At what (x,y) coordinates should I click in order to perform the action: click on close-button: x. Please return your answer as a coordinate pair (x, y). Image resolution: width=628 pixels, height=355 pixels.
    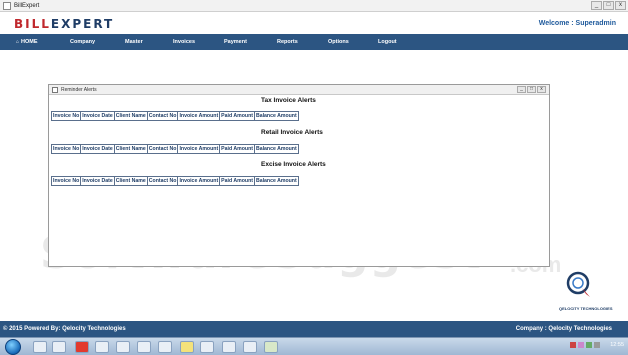
    Looking at the image, I should click on (620, 5).